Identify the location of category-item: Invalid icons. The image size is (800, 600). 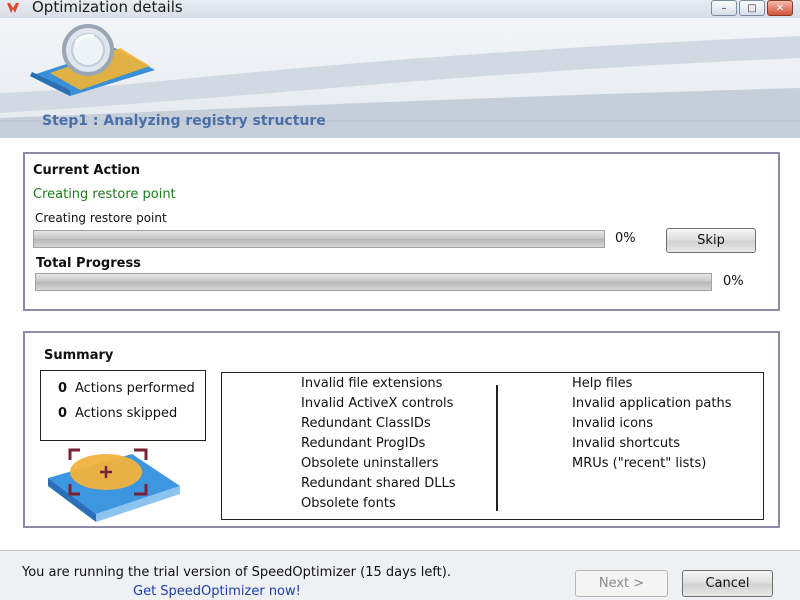
(613, 423).